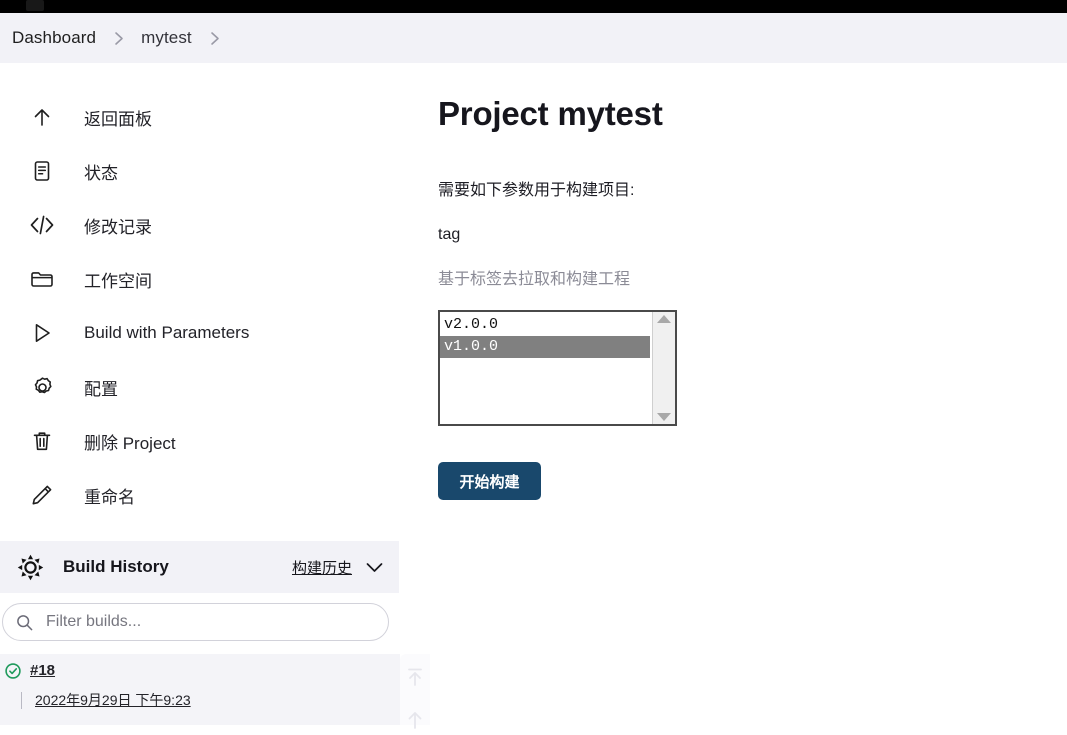 The image size is (1067, 735). What do you see at coordinates (415, 679) in the screenshot?
I see `arrow-up-to-line-icon` at bounding box center [415, 679].